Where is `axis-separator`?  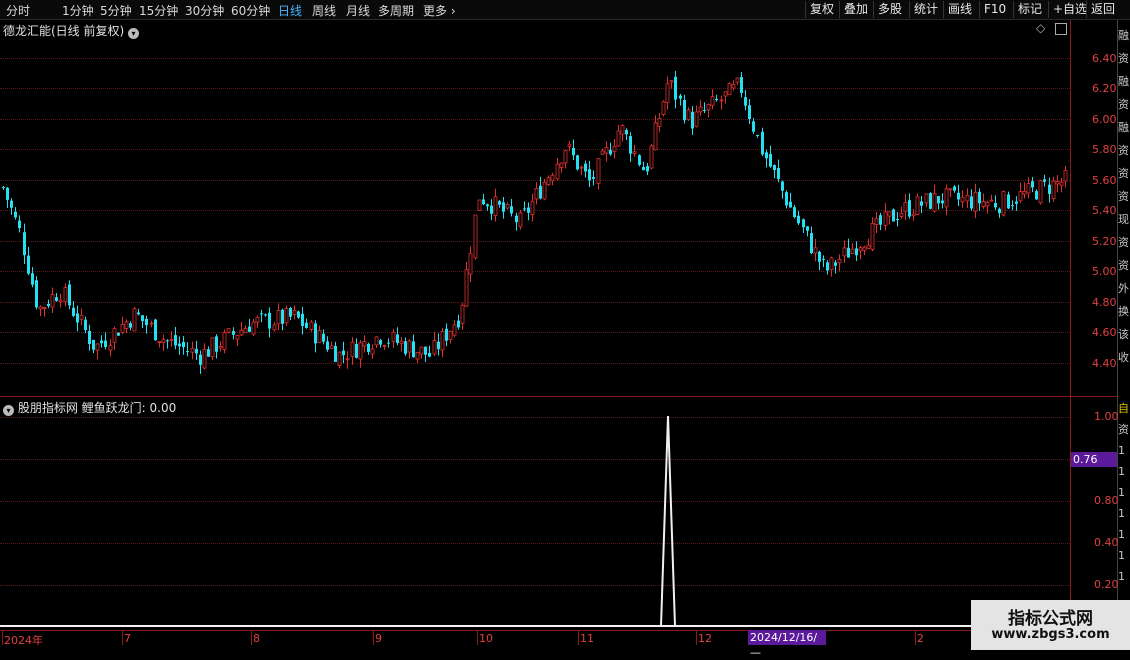 axis-separator is located at coordinates (1070, 325).